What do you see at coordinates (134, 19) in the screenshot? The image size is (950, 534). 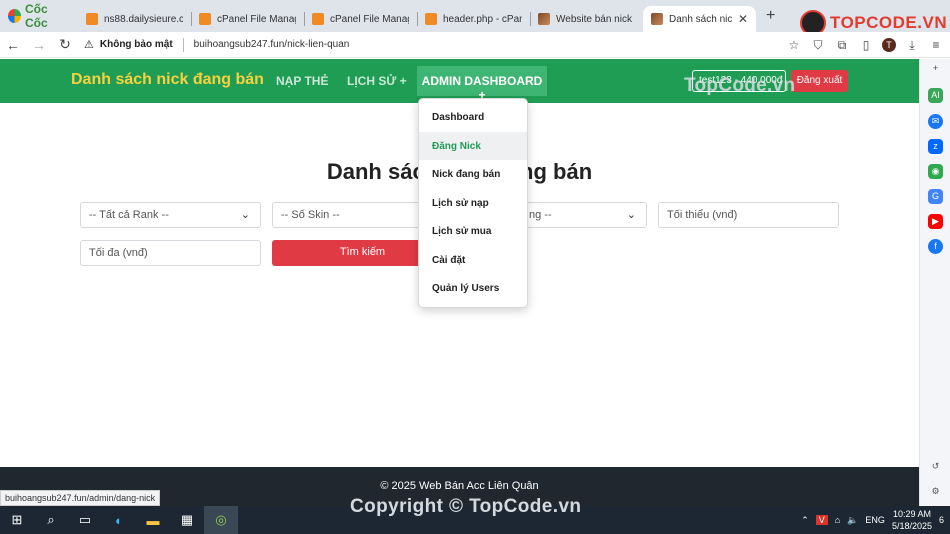 I see `tab-item: ns88.dailysieure.com` at bounding box center [134, 19].